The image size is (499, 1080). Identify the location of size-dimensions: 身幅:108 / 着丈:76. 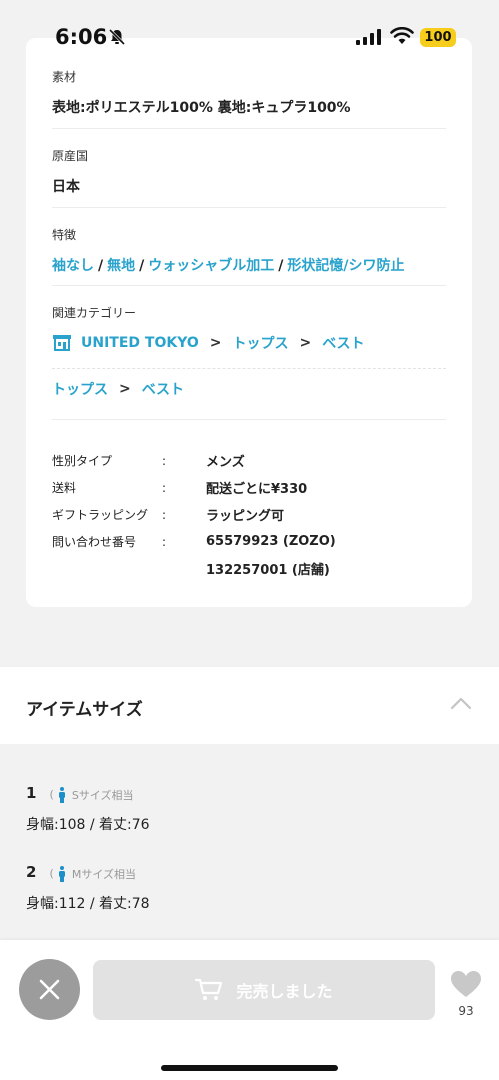
(88, 824).